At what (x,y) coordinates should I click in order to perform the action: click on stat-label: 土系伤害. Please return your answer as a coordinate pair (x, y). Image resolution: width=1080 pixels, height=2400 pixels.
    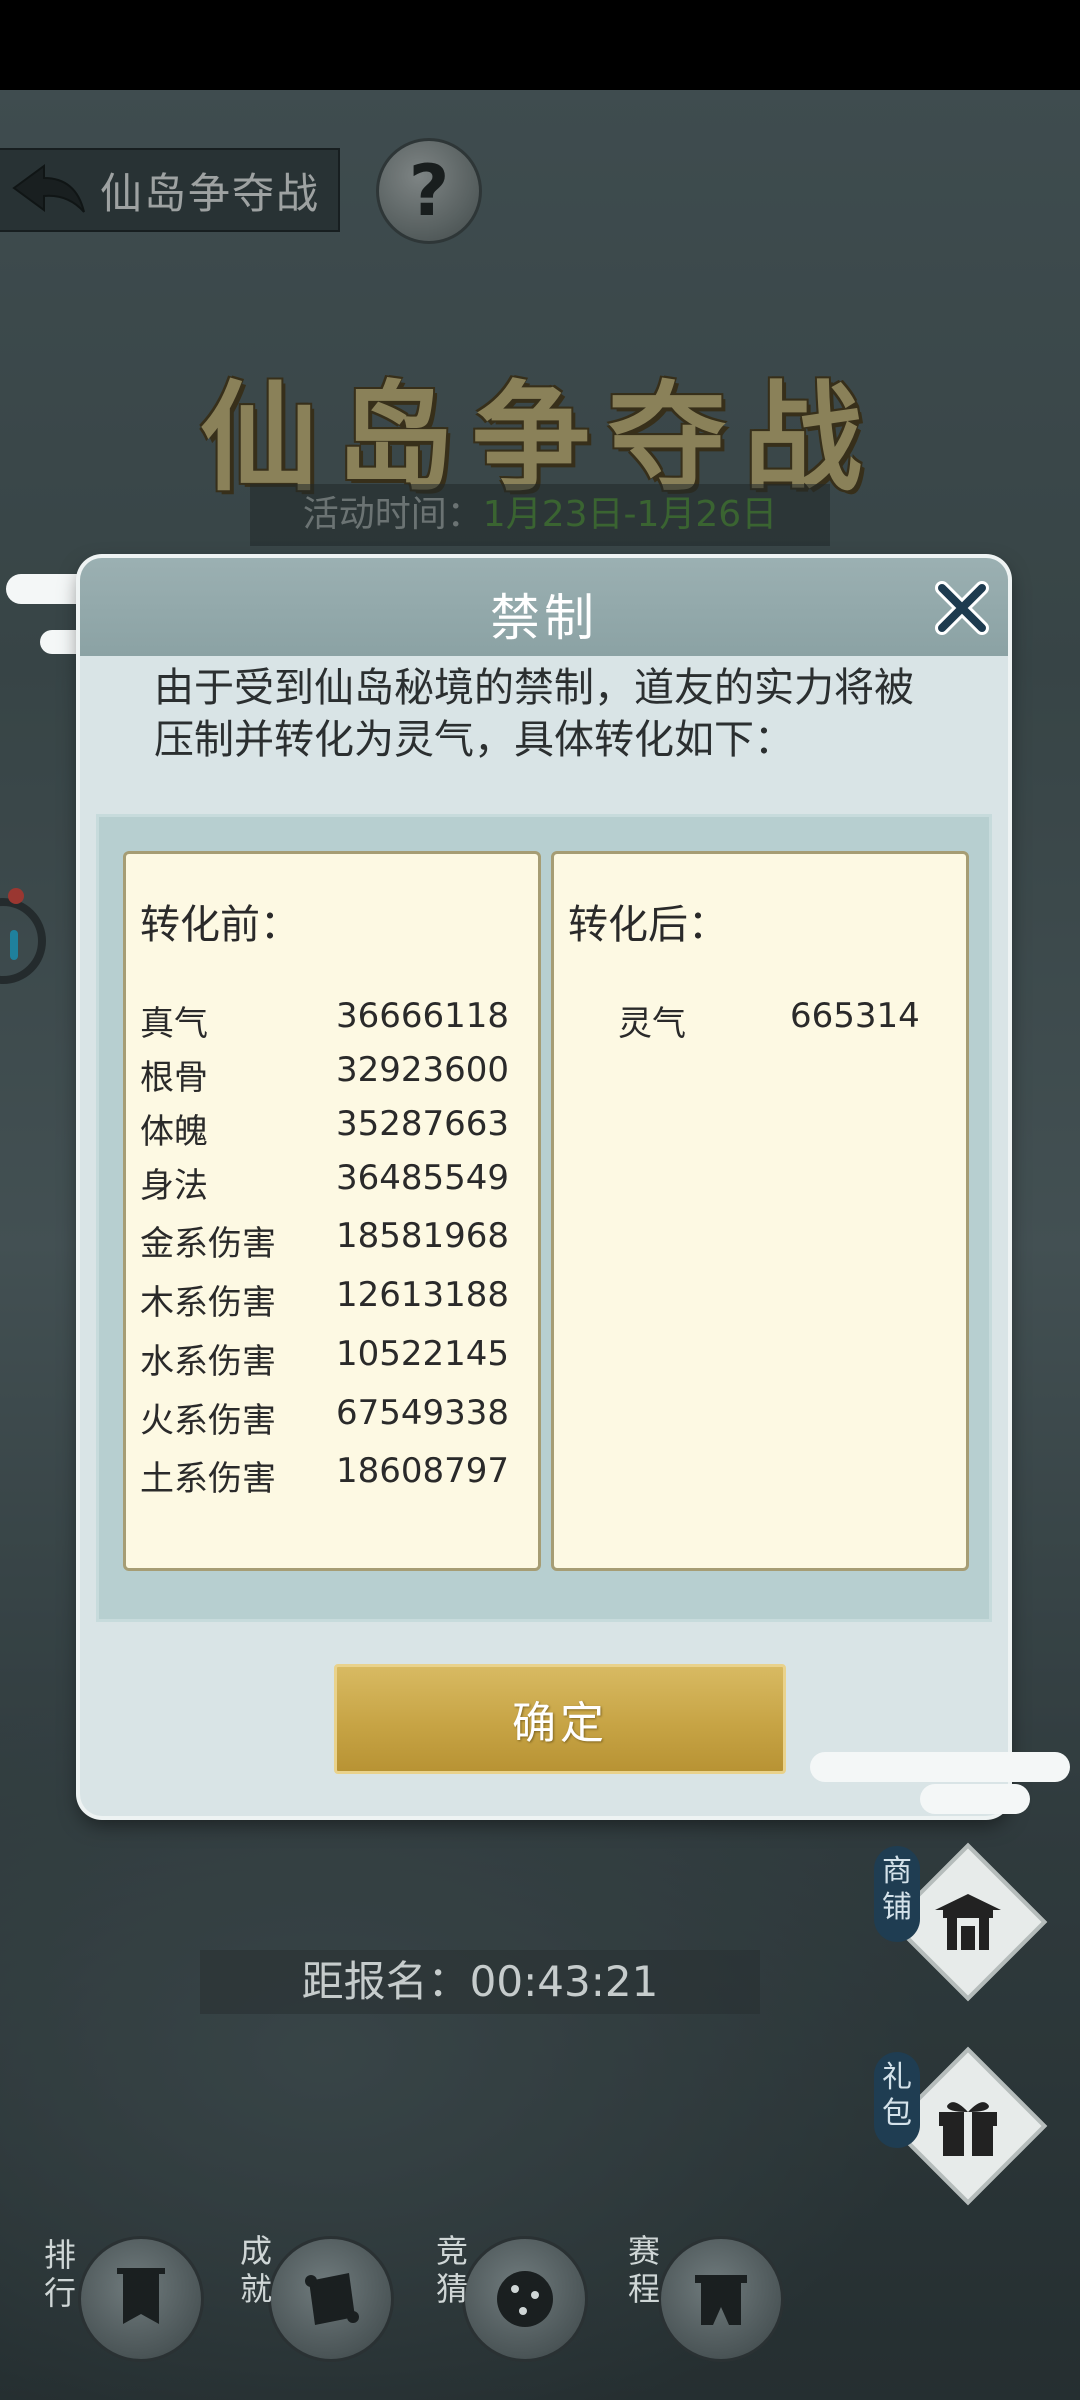
    Looking at the image, I should click on (208, 1479).